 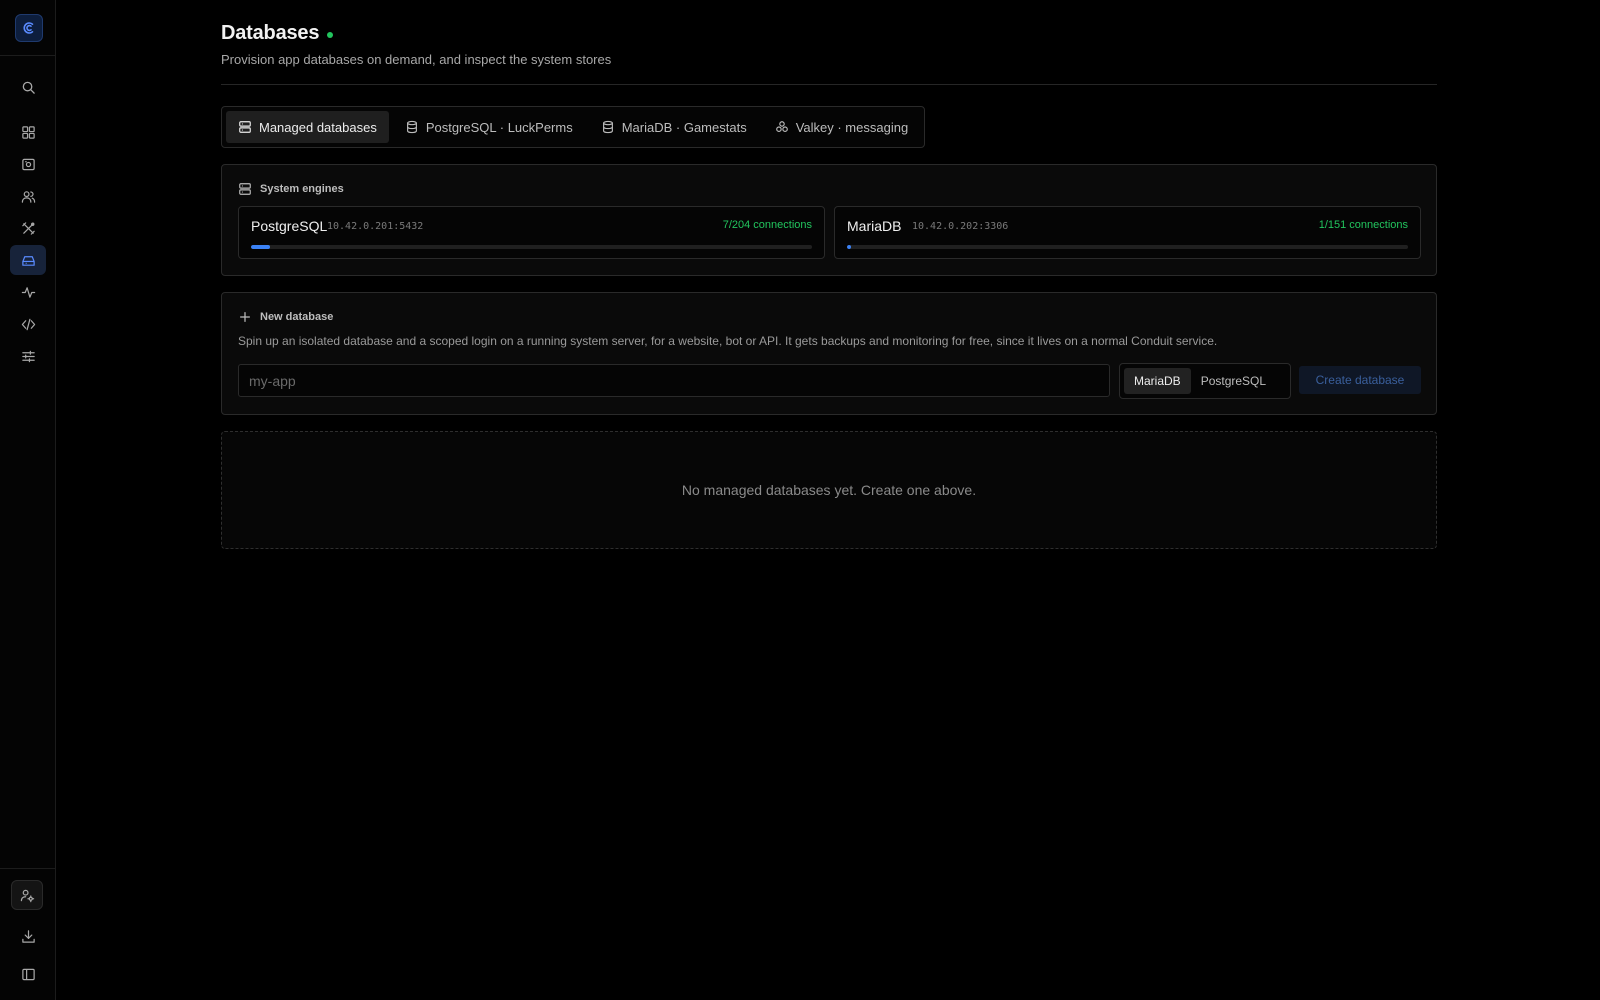 I want to click on tab-valkey-messaging: Valkey · messaging, so click(x=841, y=127).